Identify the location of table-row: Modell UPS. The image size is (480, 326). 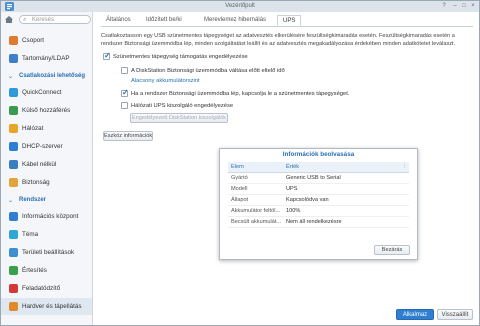
(318, 189).